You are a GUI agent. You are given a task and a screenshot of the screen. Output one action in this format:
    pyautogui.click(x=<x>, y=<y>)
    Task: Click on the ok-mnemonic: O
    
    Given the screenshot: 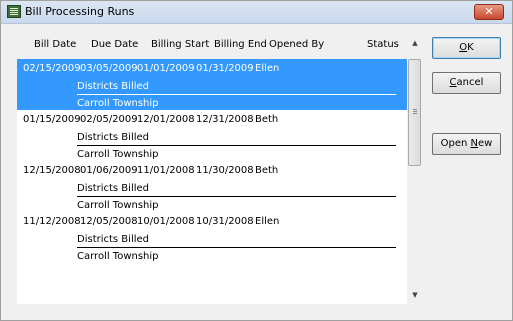 What is the action you would take?
    pyautogui.click(x=463, y=47)
    